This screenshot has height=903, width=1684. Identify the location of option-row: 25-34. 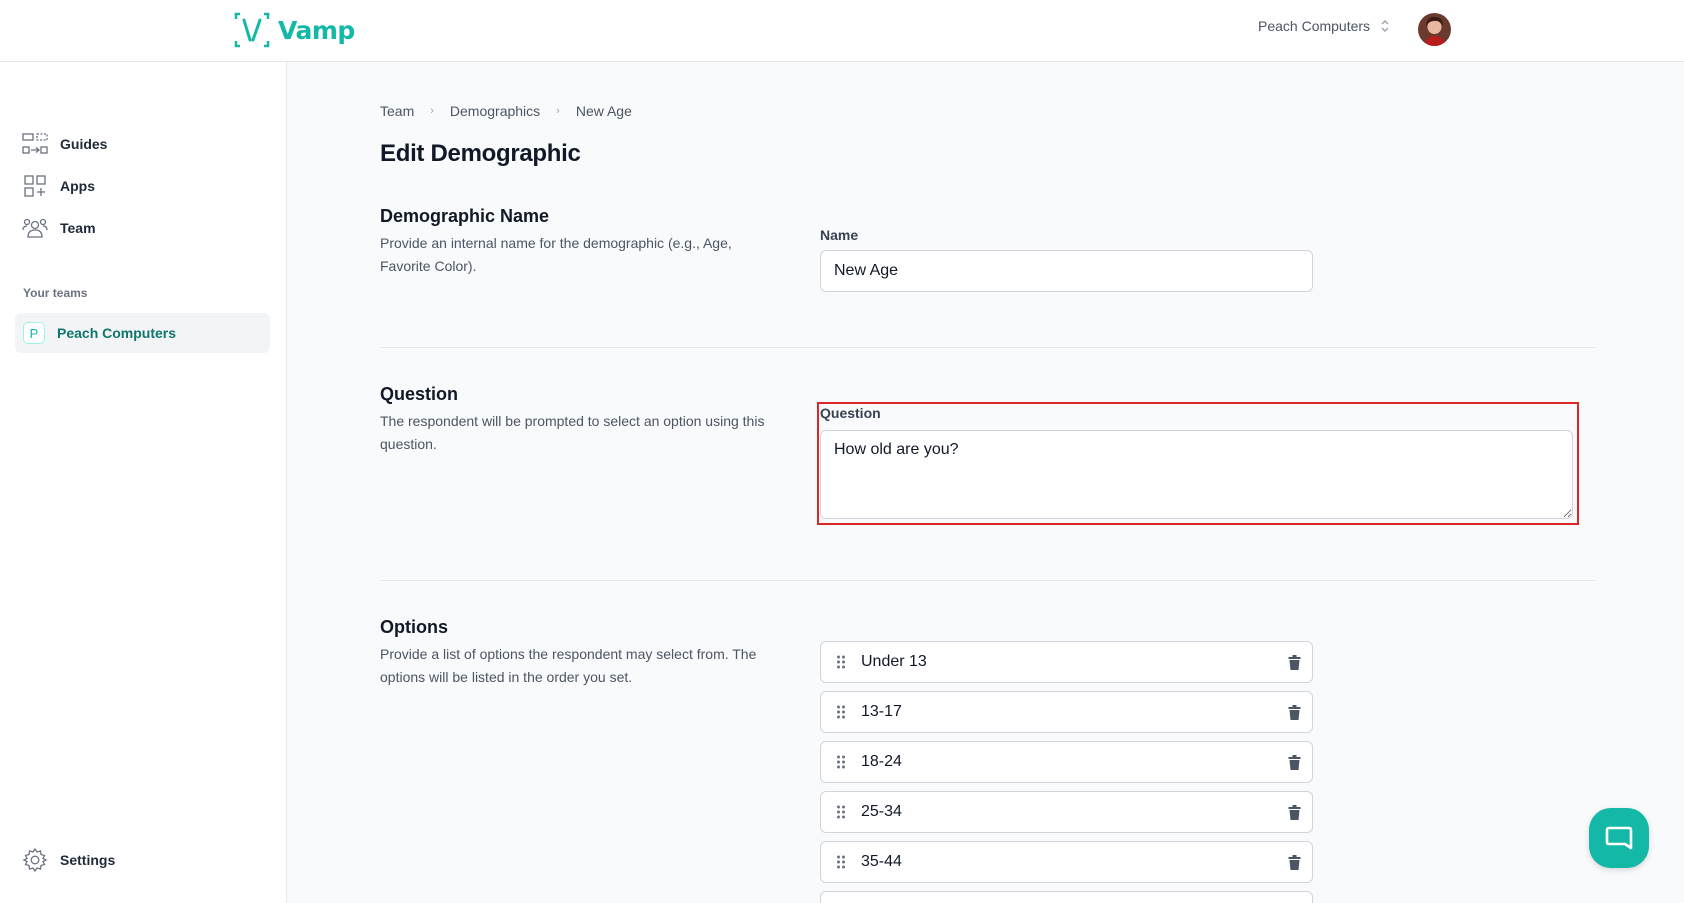
(1066, 812).